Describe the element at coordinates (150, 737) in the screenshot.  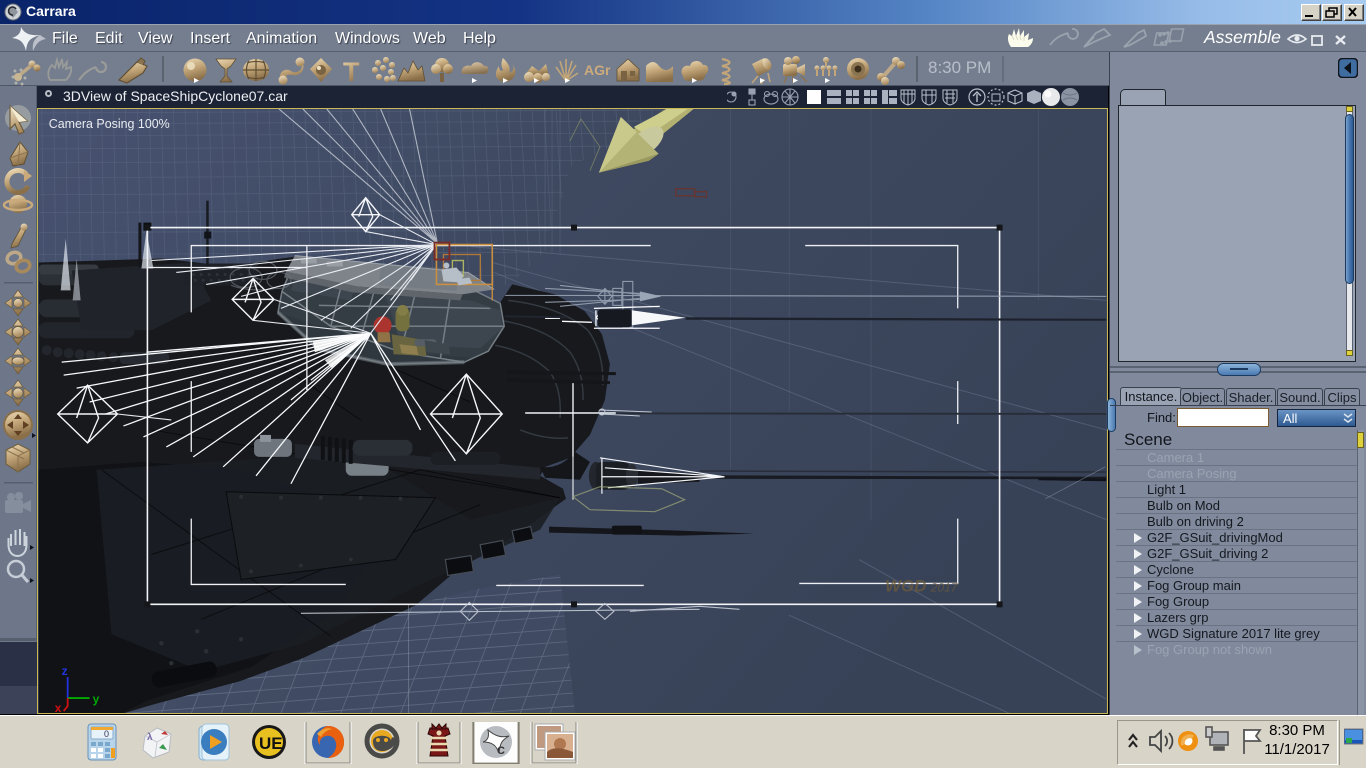
I see `svg-text: λ` at that location.